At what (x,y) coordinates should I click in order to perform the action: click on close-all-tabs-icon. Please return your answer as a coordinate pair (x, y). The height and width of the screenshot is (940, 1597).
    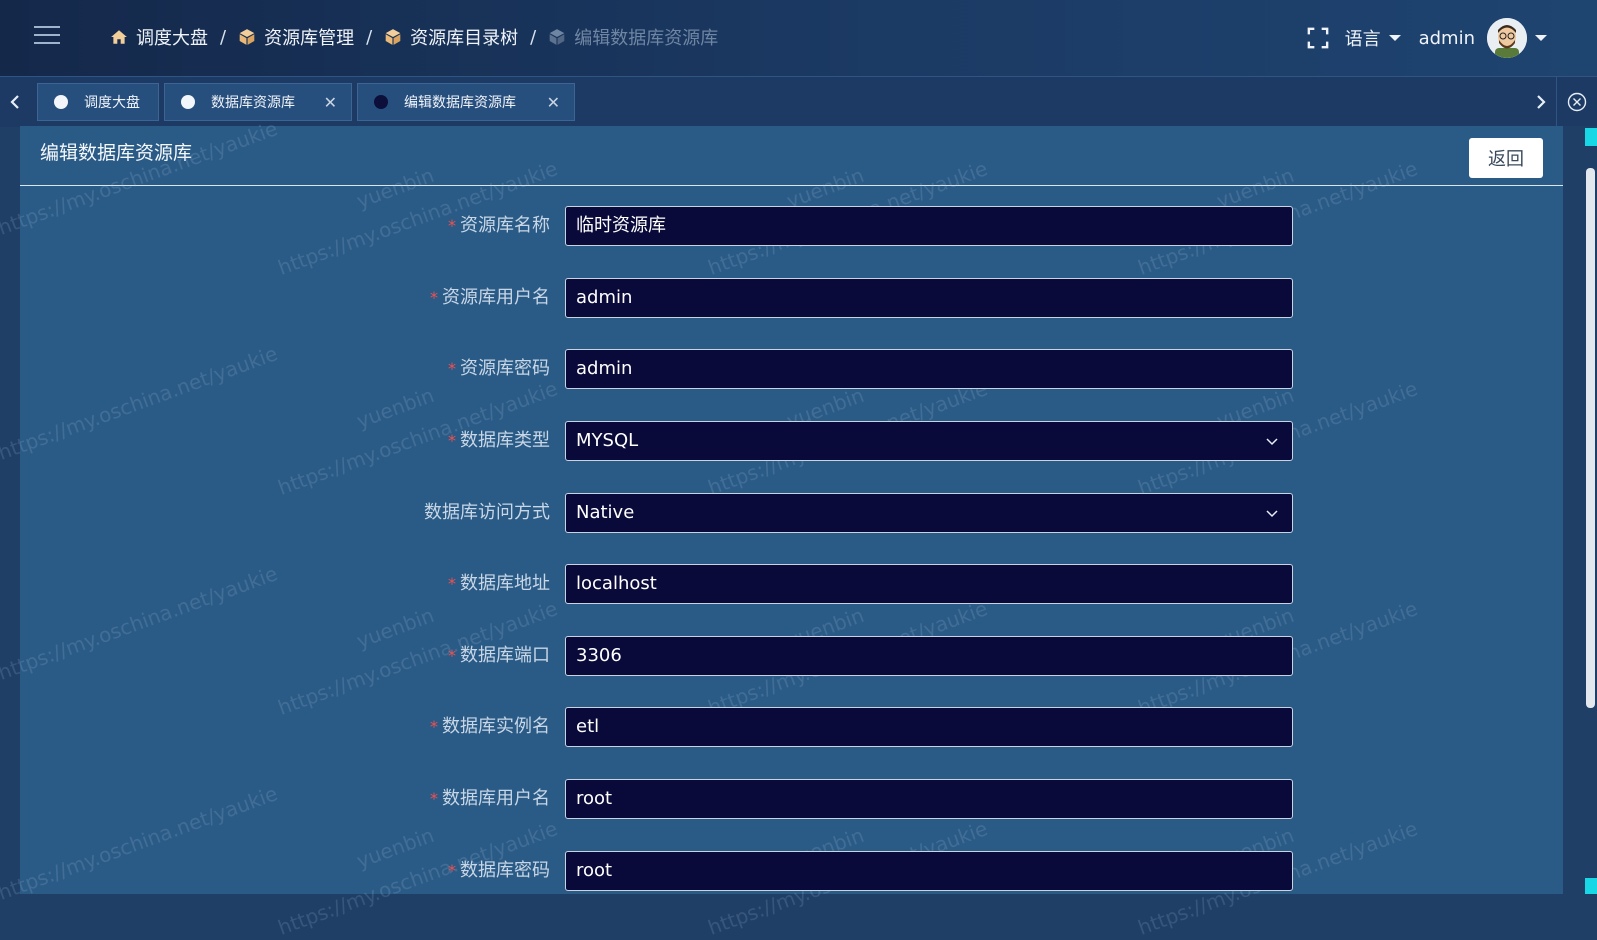
    Looking at the image, I should click on (1576, 102).